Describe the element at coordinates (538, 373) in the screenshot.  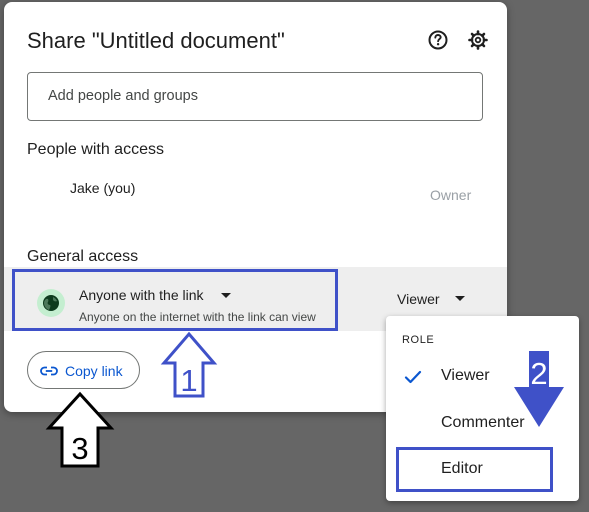
I see `annotation-number-2: 2` at that location.